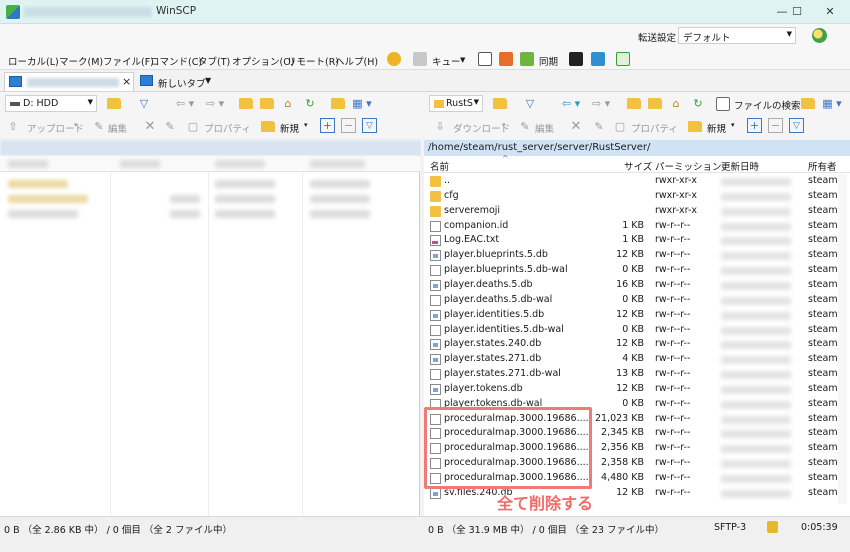  What do you see at coordinates (598, 59) in the screenshot?
I see `putty-icon` at bounding box center [598, 59].